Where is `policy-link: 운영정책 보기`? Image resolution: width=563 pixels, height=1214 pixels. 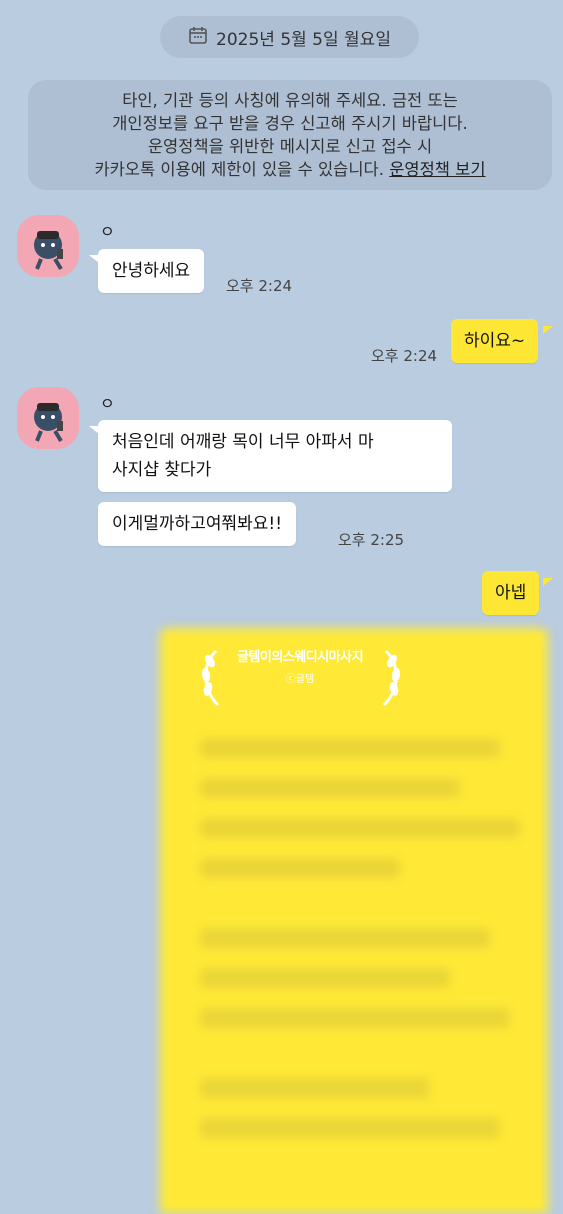 policy-link: 운영정책 보기 is located at coordinates (437, 169).